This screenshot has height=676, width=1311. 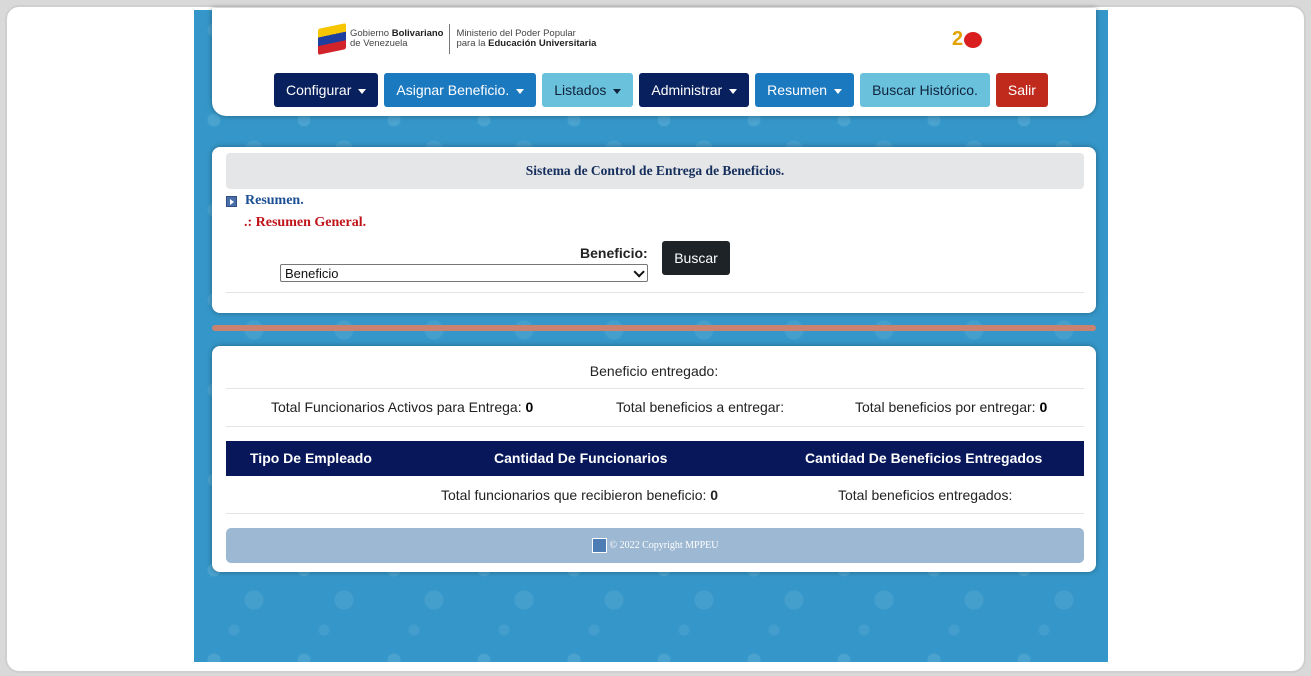 I want to click on stat-por-entregar-label: Total beneficios por entregar:, so click(x=947, y=407).